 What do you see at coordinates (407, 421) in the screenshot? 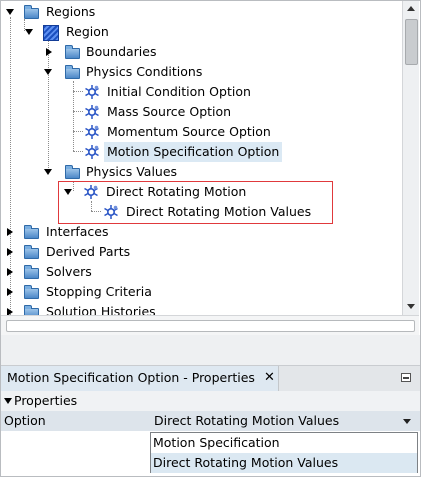
I see `chevron-down-icon` at bounding box center [407, 421].